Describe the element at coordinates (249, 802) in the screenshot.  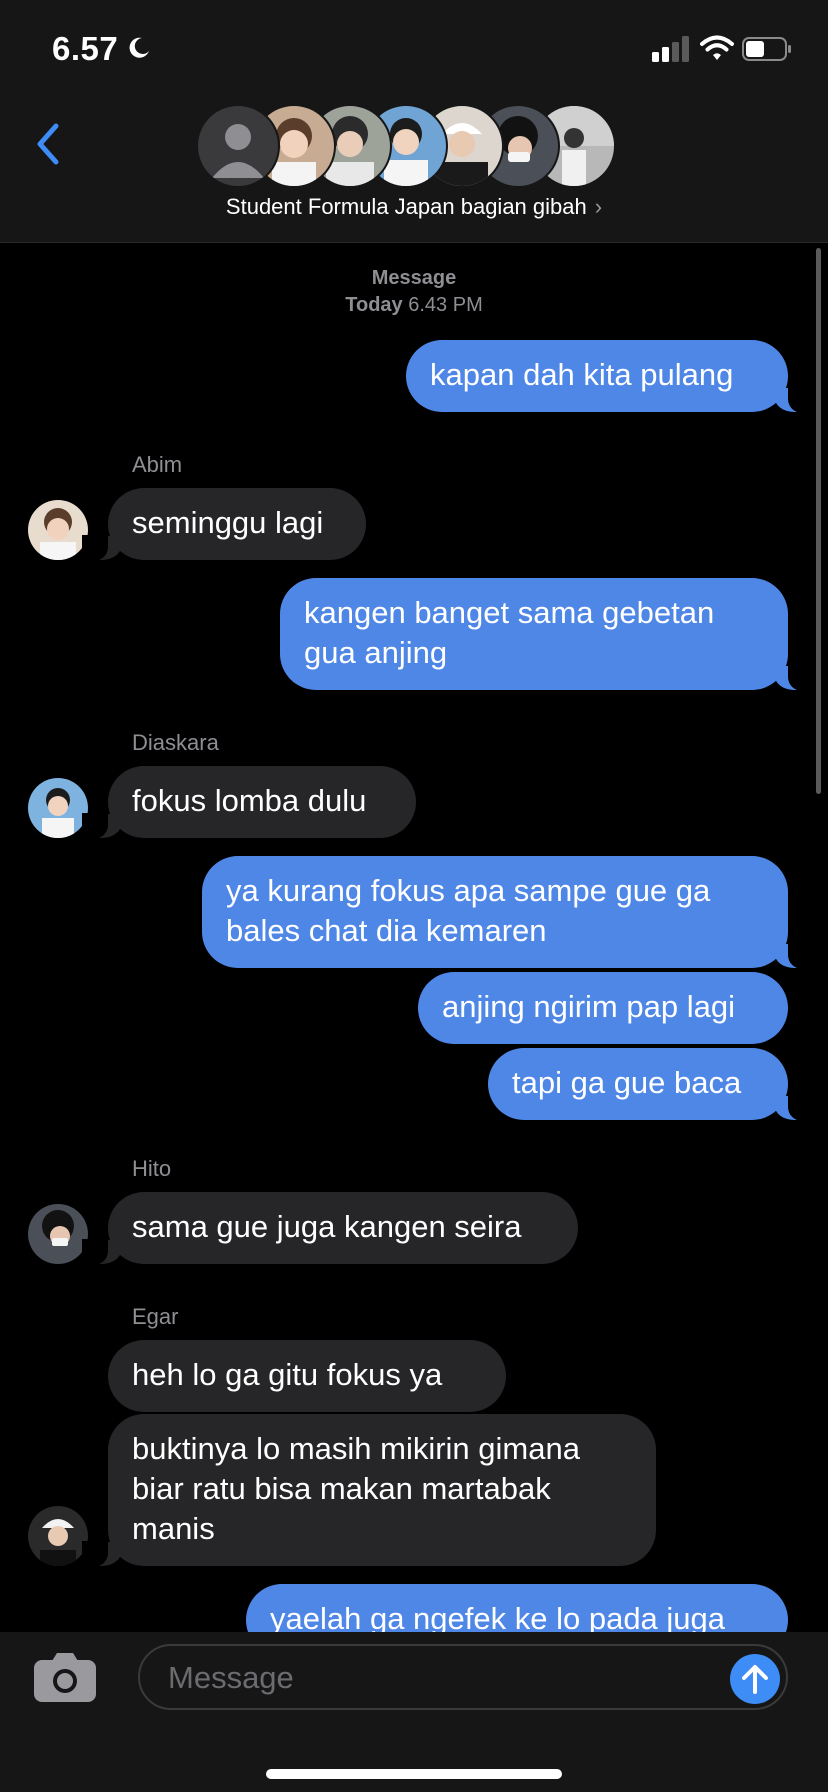
I see `message-bubble-incoming: fokus lomba dulu` at that location.